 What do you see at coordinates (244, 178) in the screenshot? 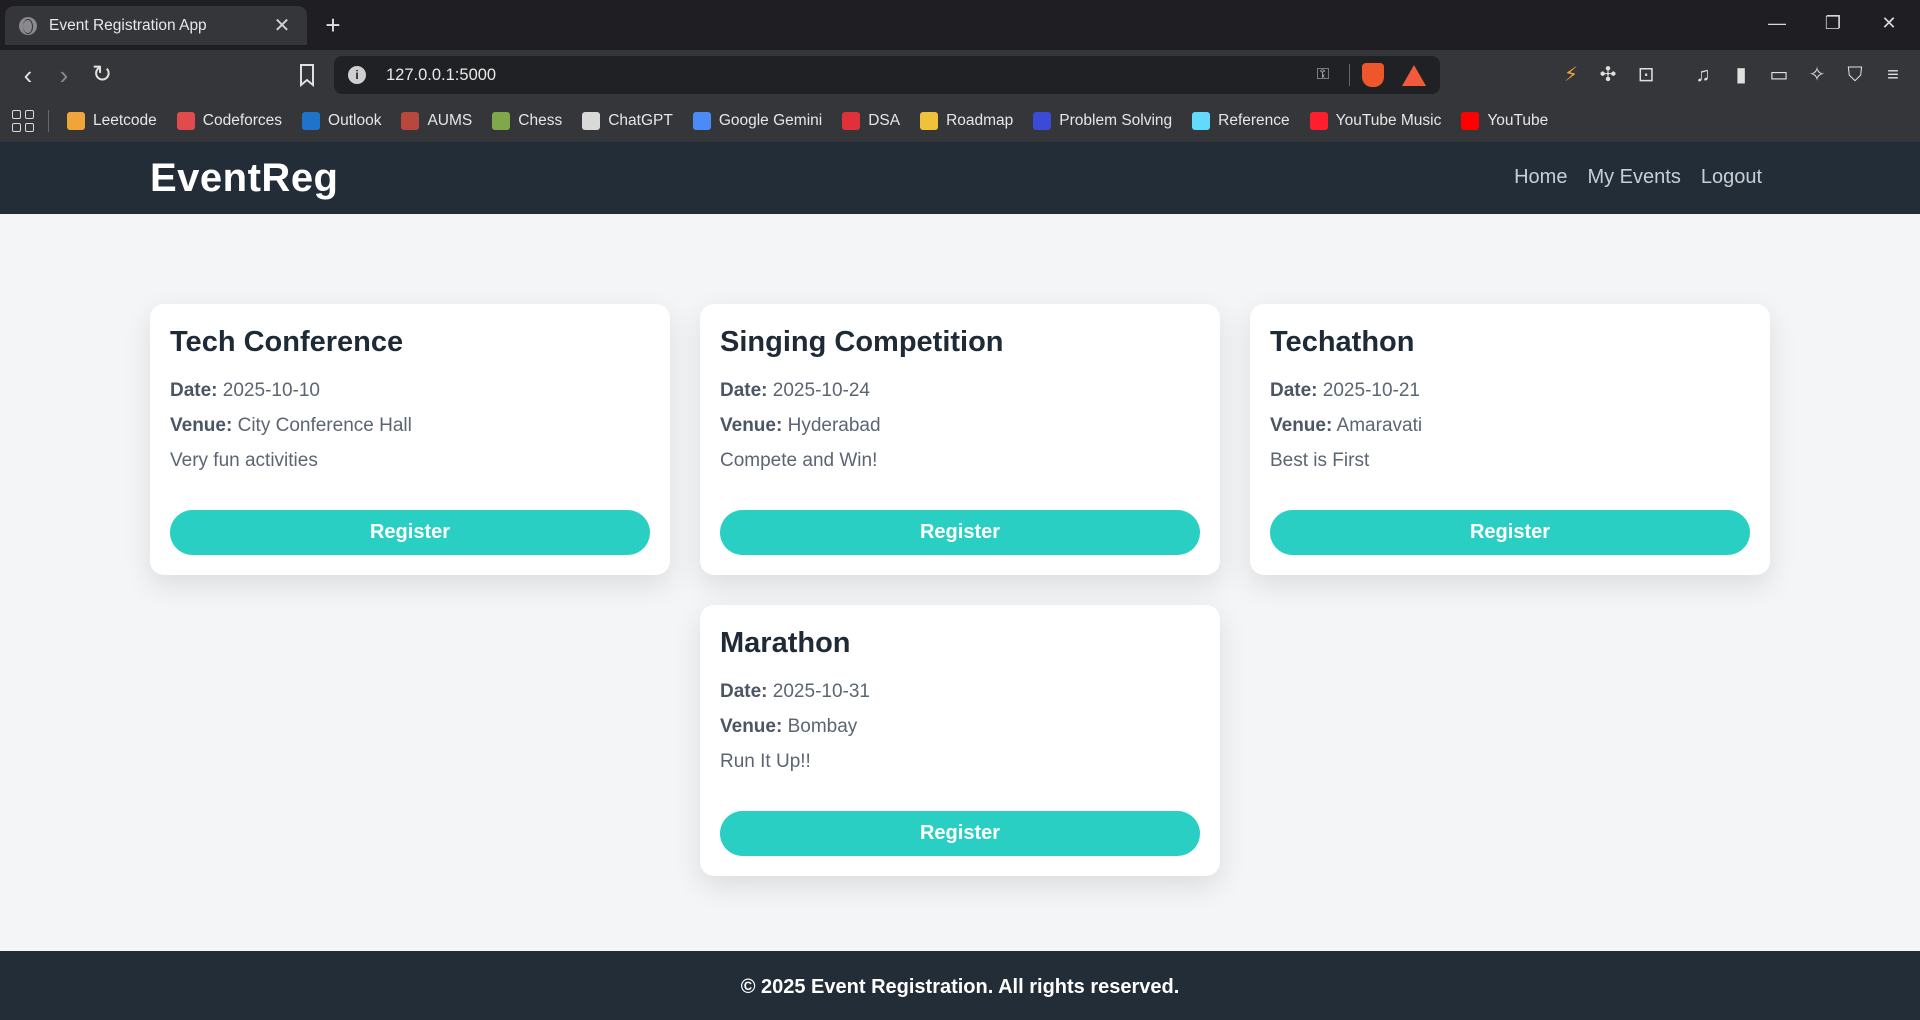
I see `brand-logo: EventReg` at bounding box center [244, 178].